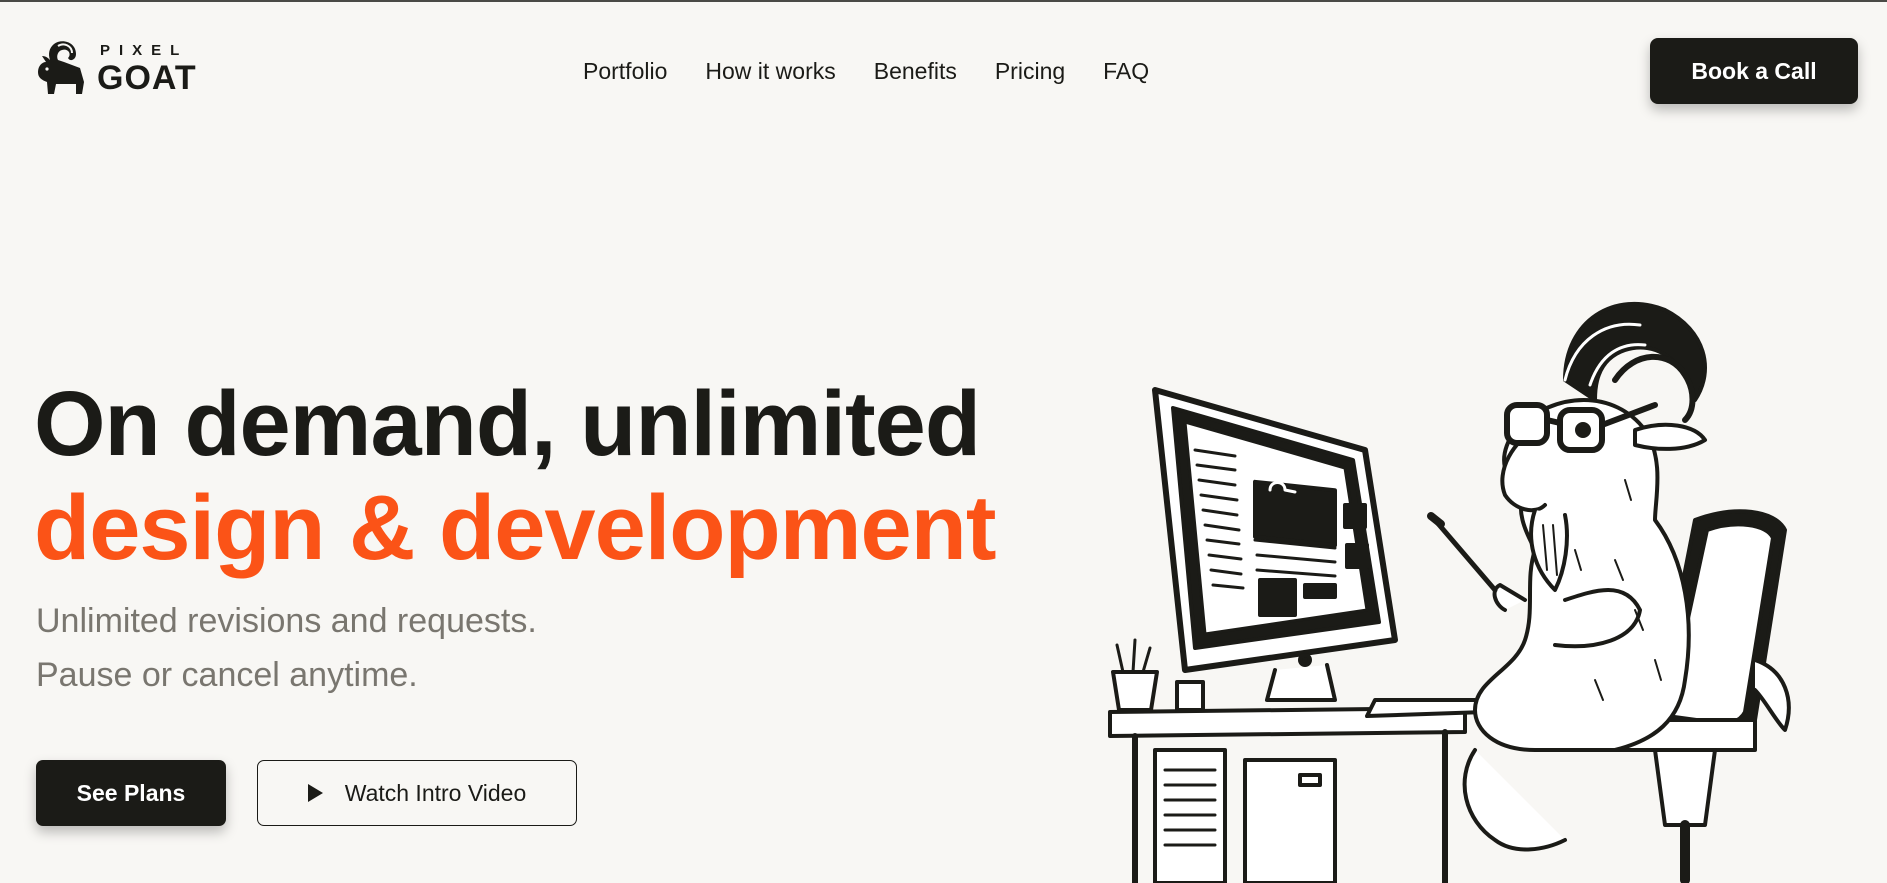 This screenshot has width=1887, height=883. I want to click on watch-intro-video-label: Watch Intro Video, so click(435, 792).